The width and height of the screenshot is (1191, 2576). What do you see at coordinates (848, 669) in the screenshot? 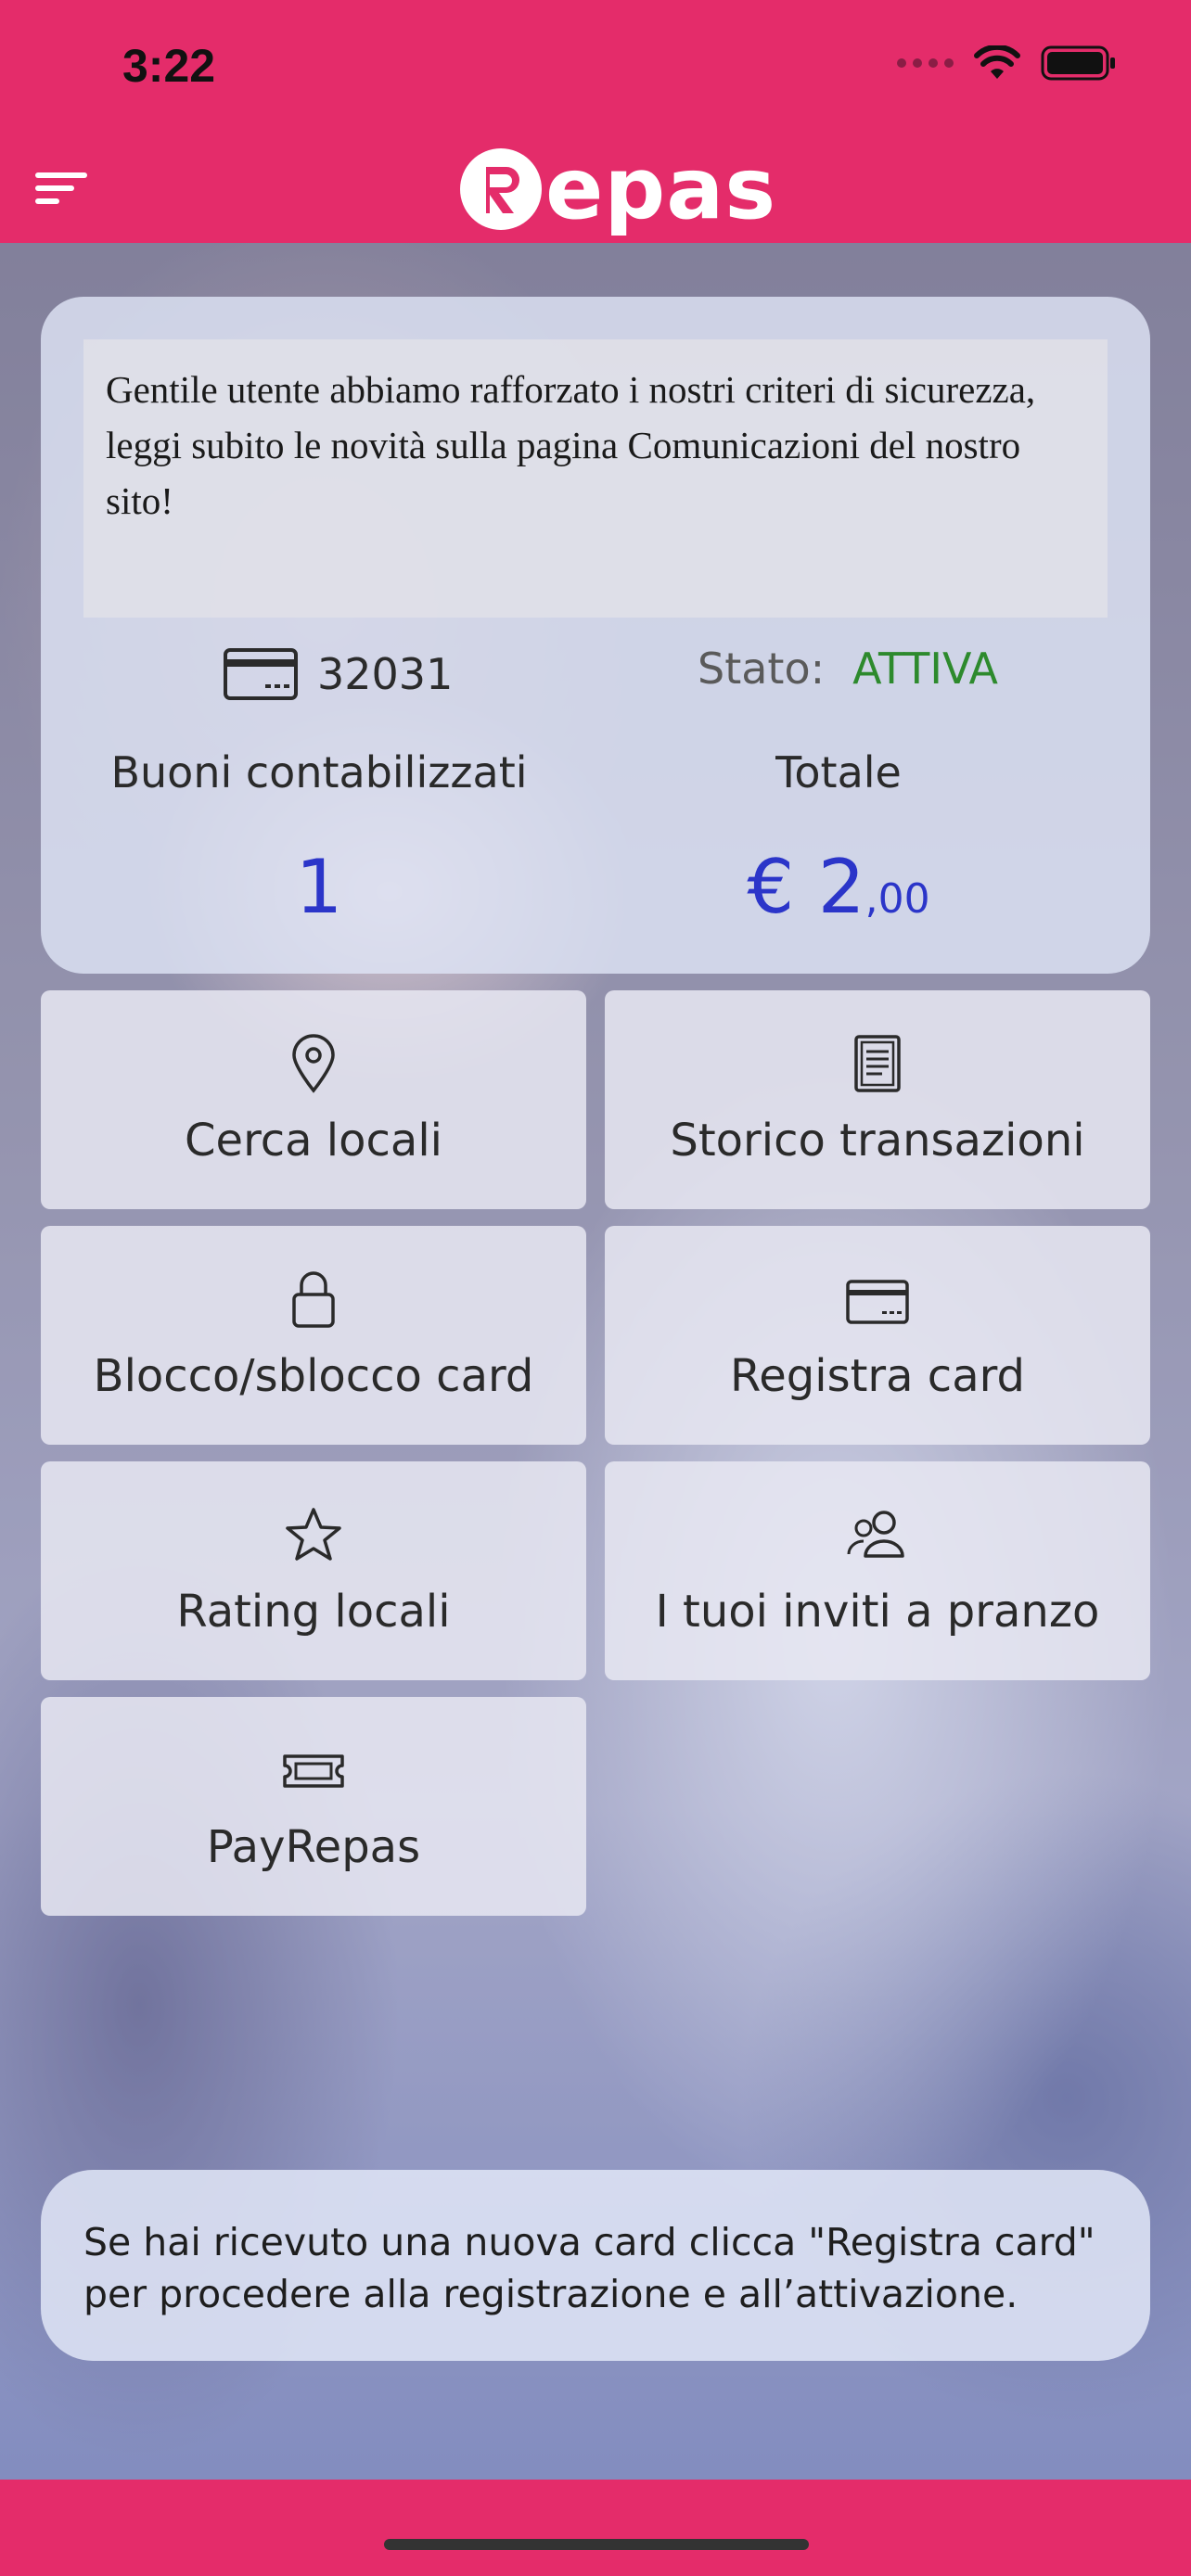
I see `card-status: Stato: ATTIVA` at bounding box center [848, 669].